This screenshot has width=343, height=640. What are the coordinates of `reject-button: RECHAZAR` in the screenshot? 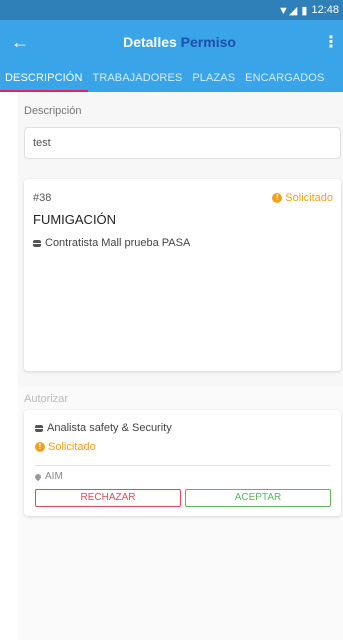 It's located at (108, 498).